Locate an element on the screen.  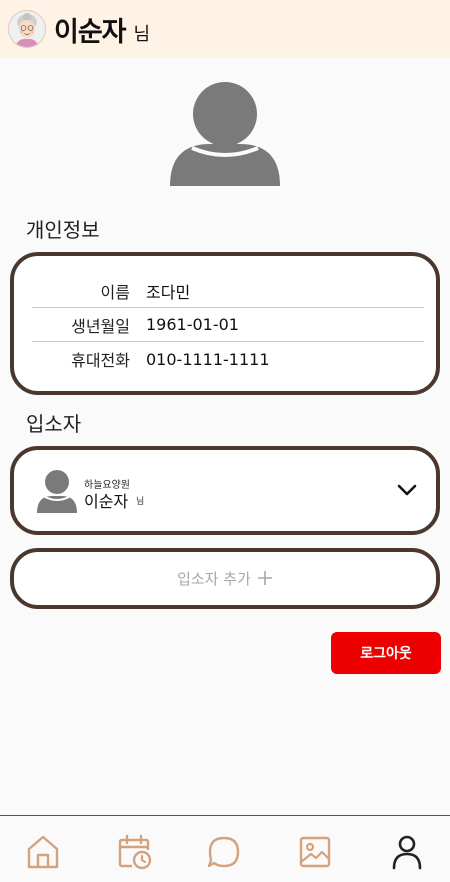
info-value: 010-1111-1111 is located at coordinates (208, 359).